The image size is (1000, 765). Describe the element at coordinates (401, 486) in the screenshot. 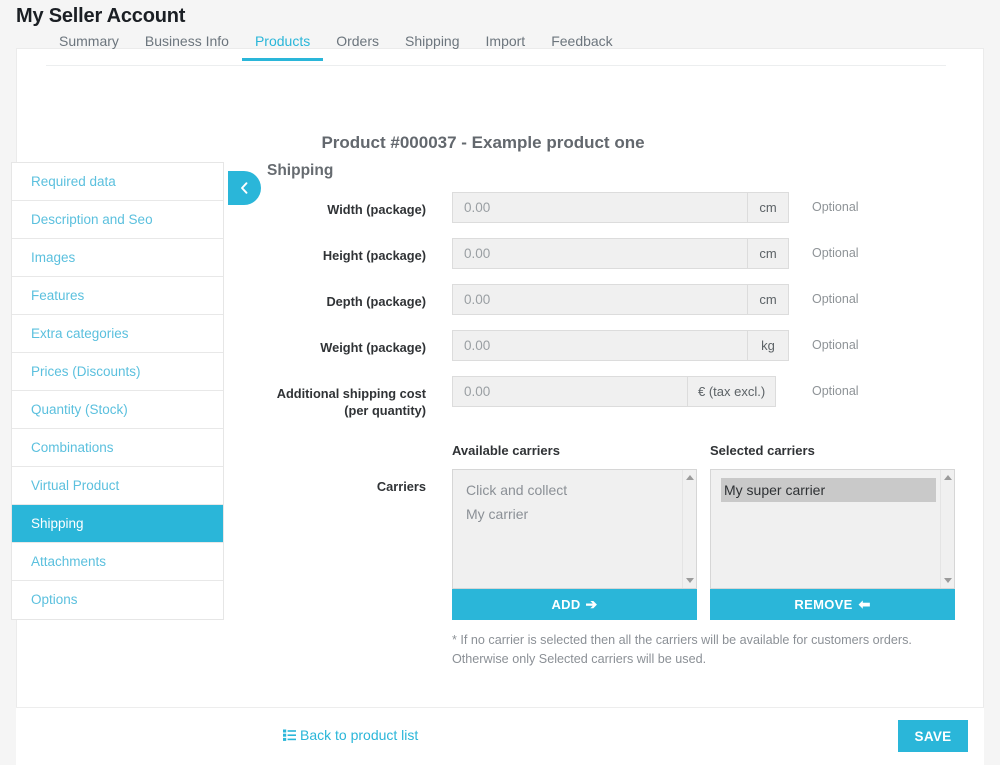

I see `carriers-row-label: Carriers` at that location.